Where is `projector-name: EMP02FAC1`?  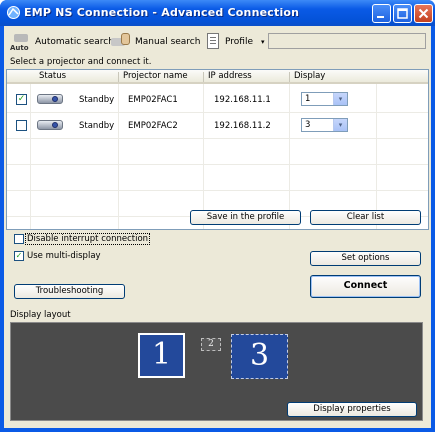 projector-name: EMP02FAC1 is located at coordinates (153, 100).